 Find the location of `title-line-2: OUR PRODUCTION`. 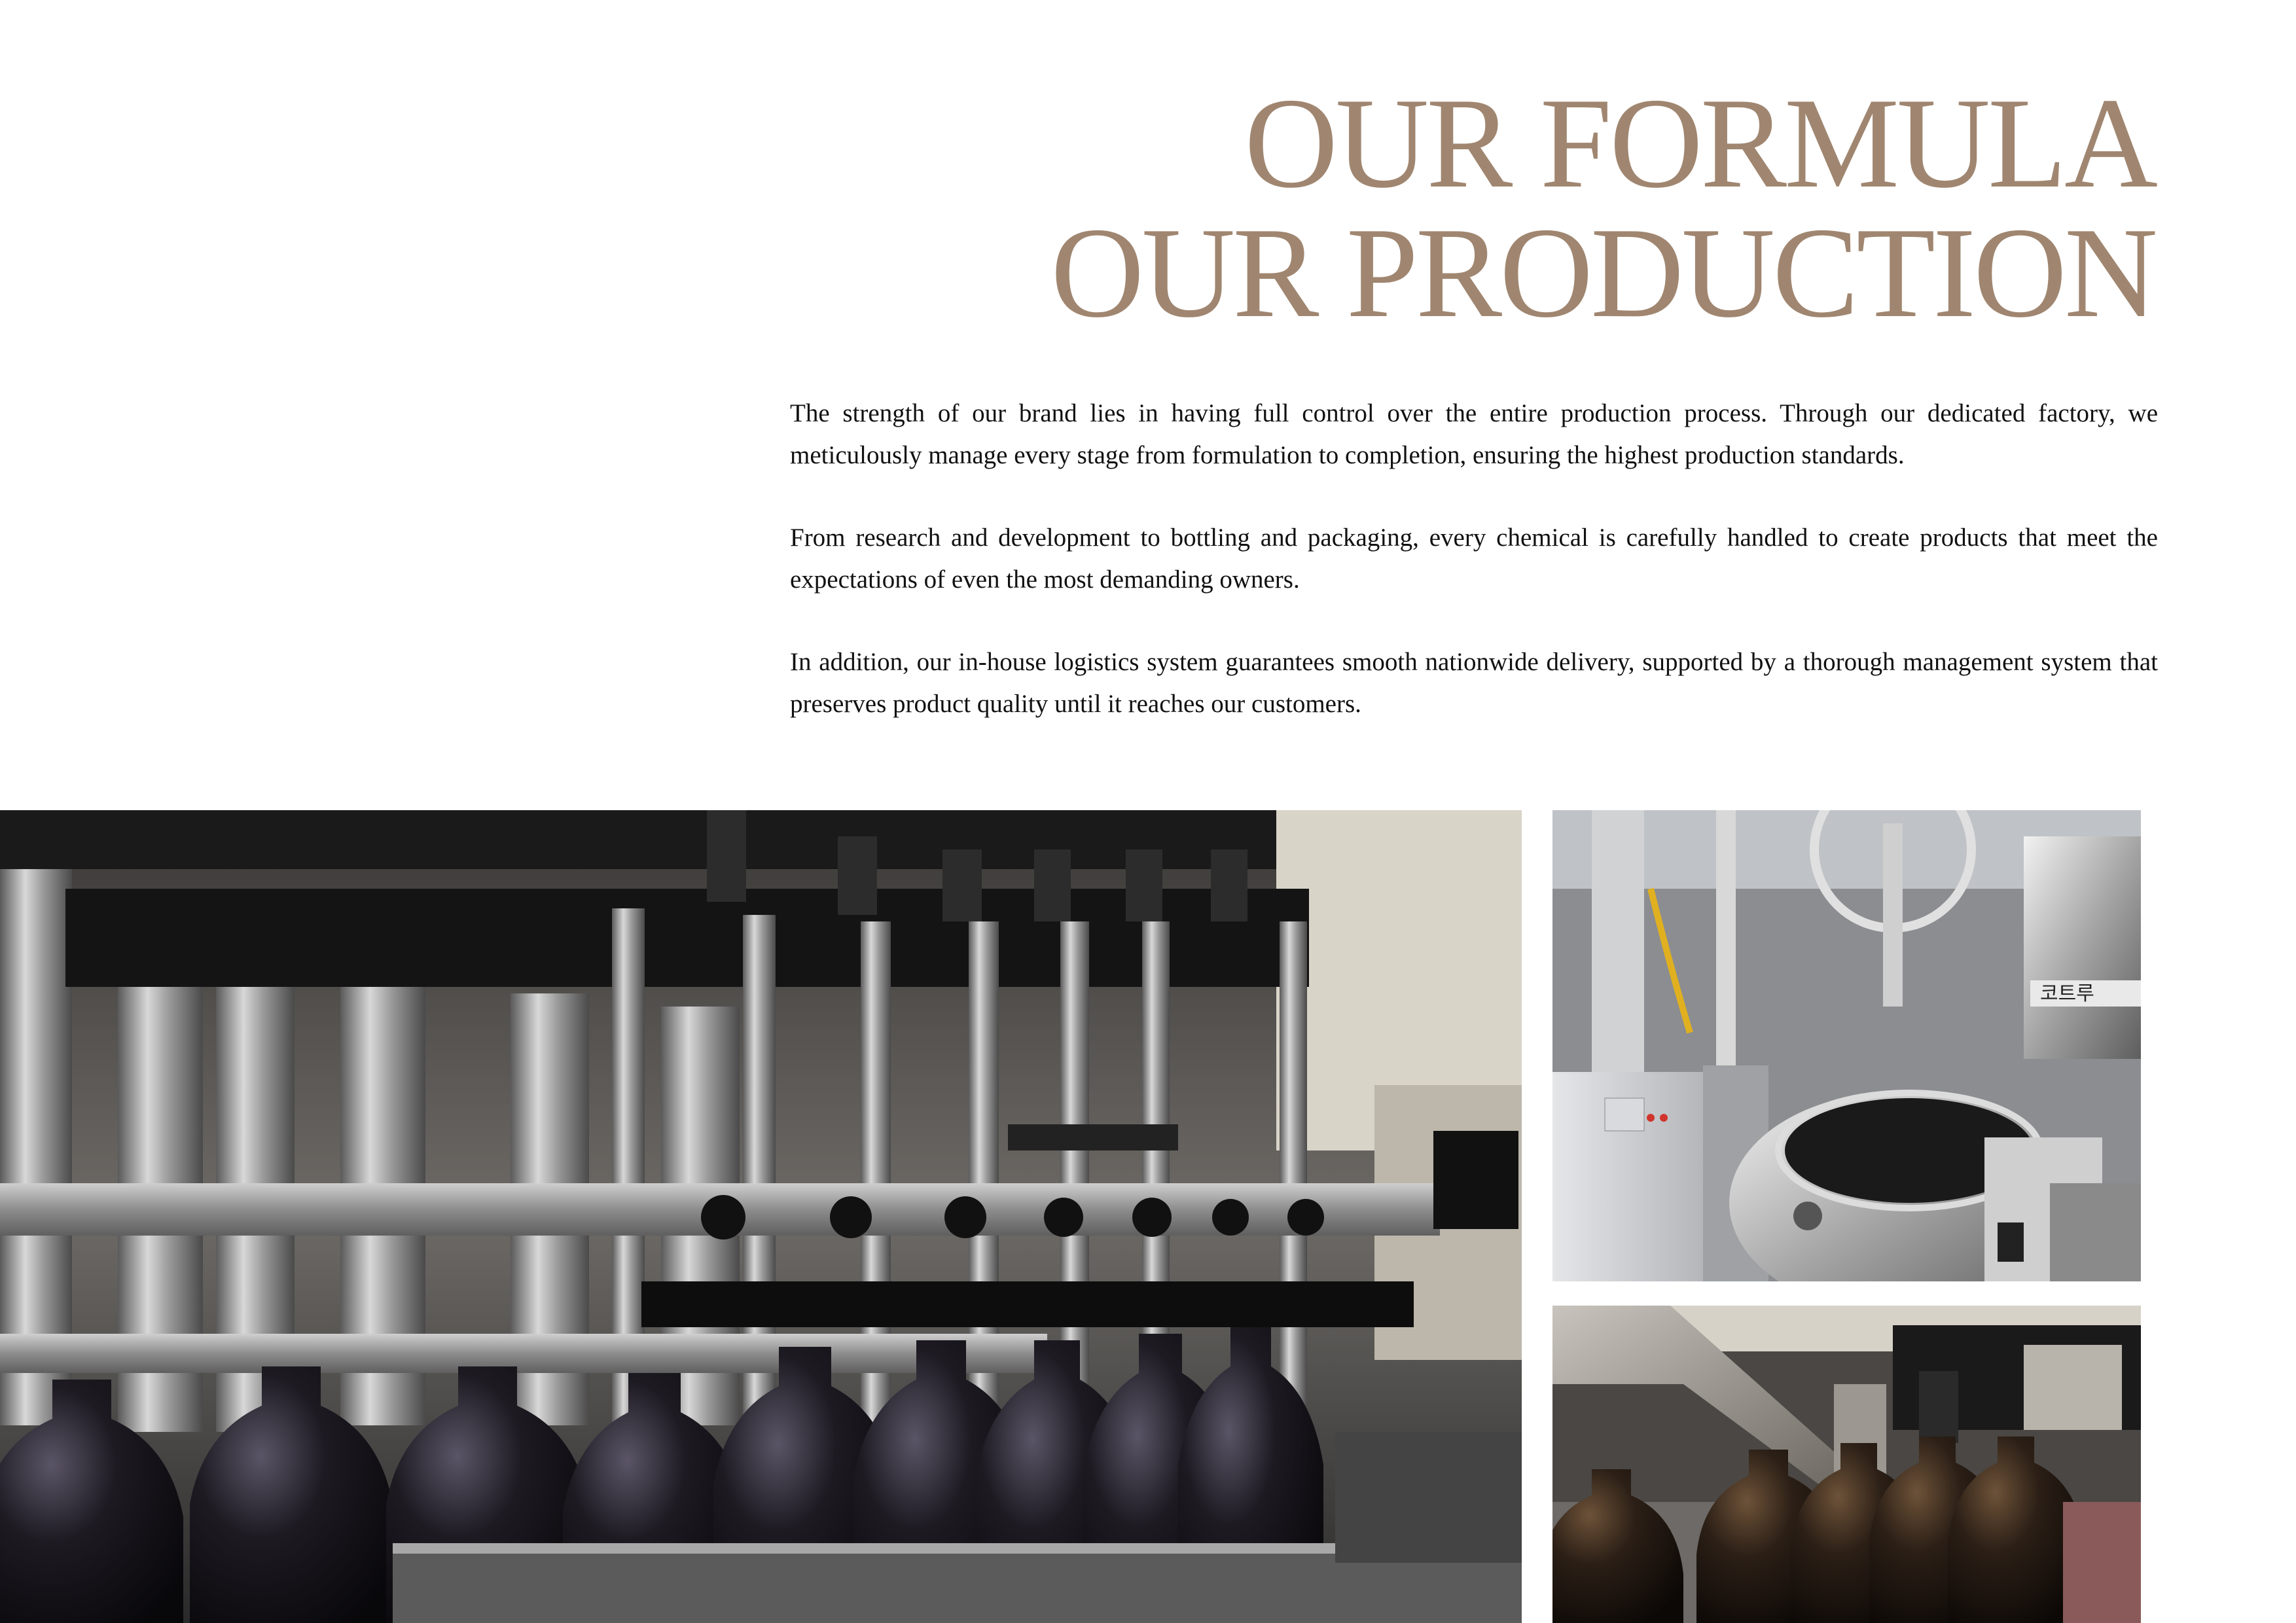

title-line-2: OUR PRODUCTION is located at coordinates (1604, 272).